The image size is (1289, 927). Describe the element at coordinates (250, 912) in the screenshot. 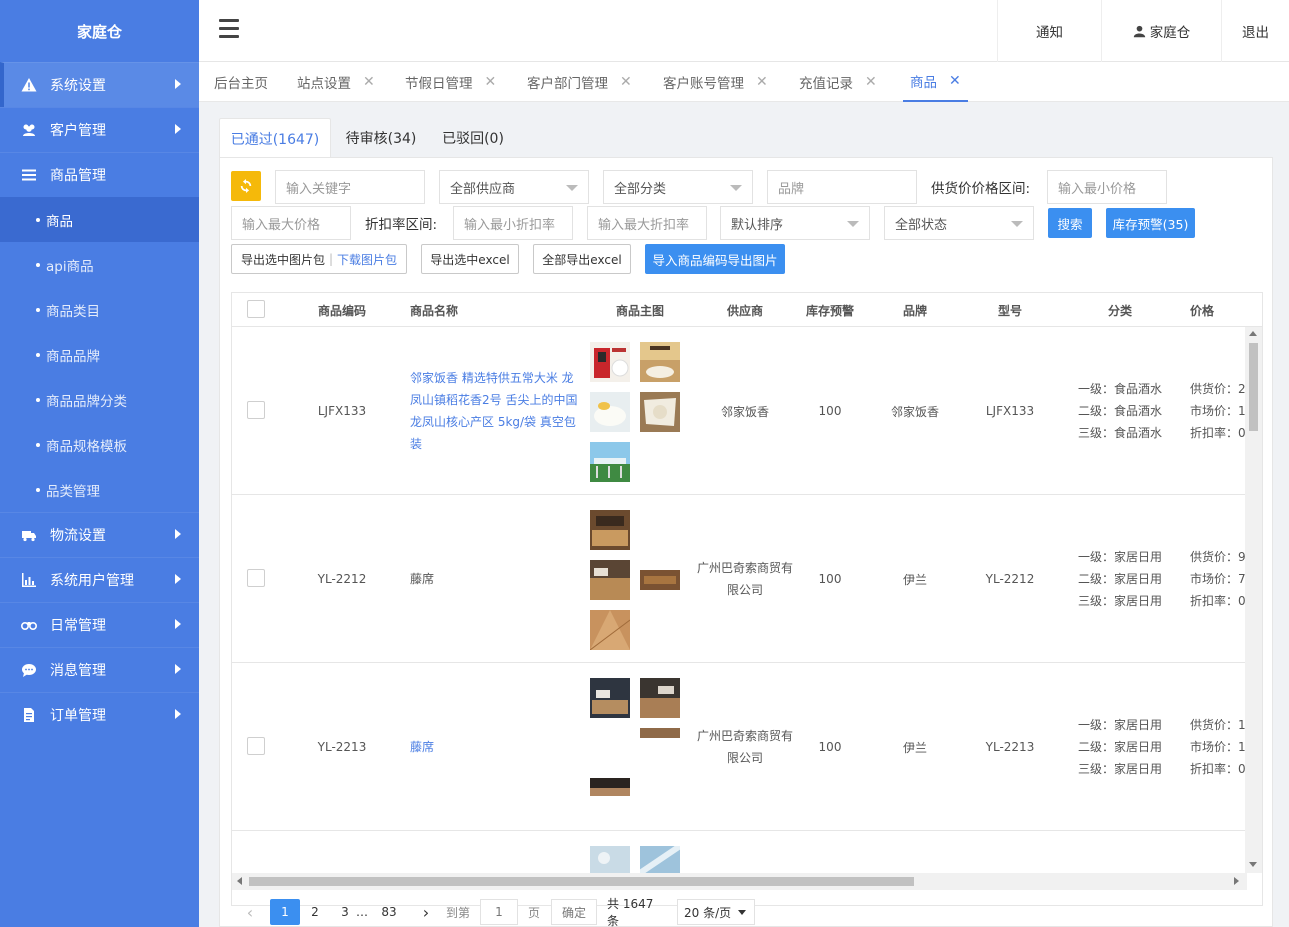

I see `prev-page-icon: ‹` at that location.